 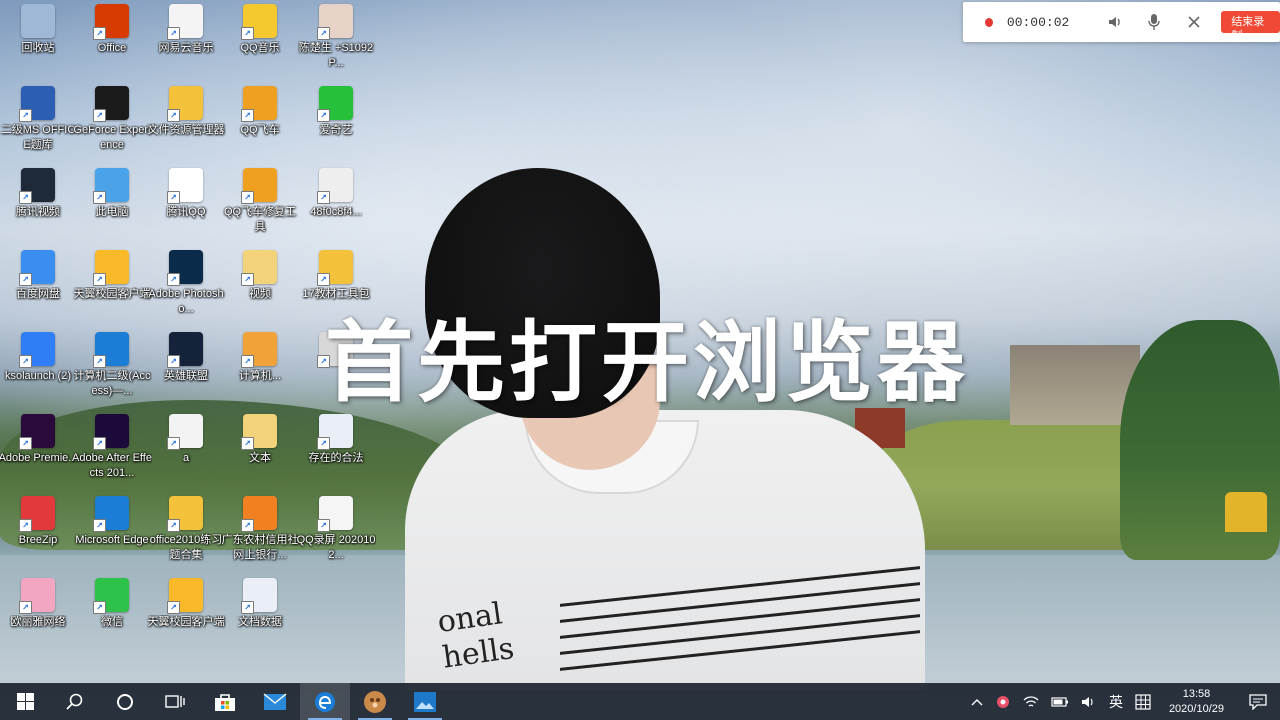 I want to click on desktop-icon: ↗ 视频, so click(x=260, y=276).